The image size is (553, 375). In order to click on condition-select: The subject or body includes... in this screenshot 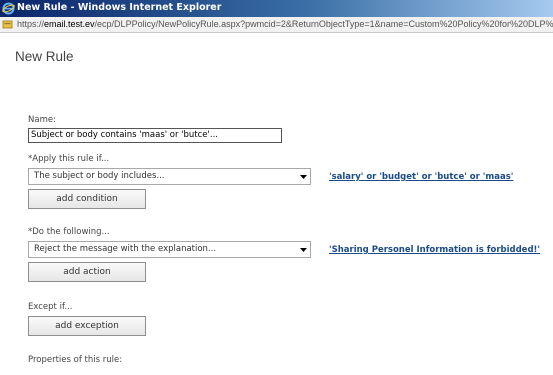, I will do `click(169, 176)`.